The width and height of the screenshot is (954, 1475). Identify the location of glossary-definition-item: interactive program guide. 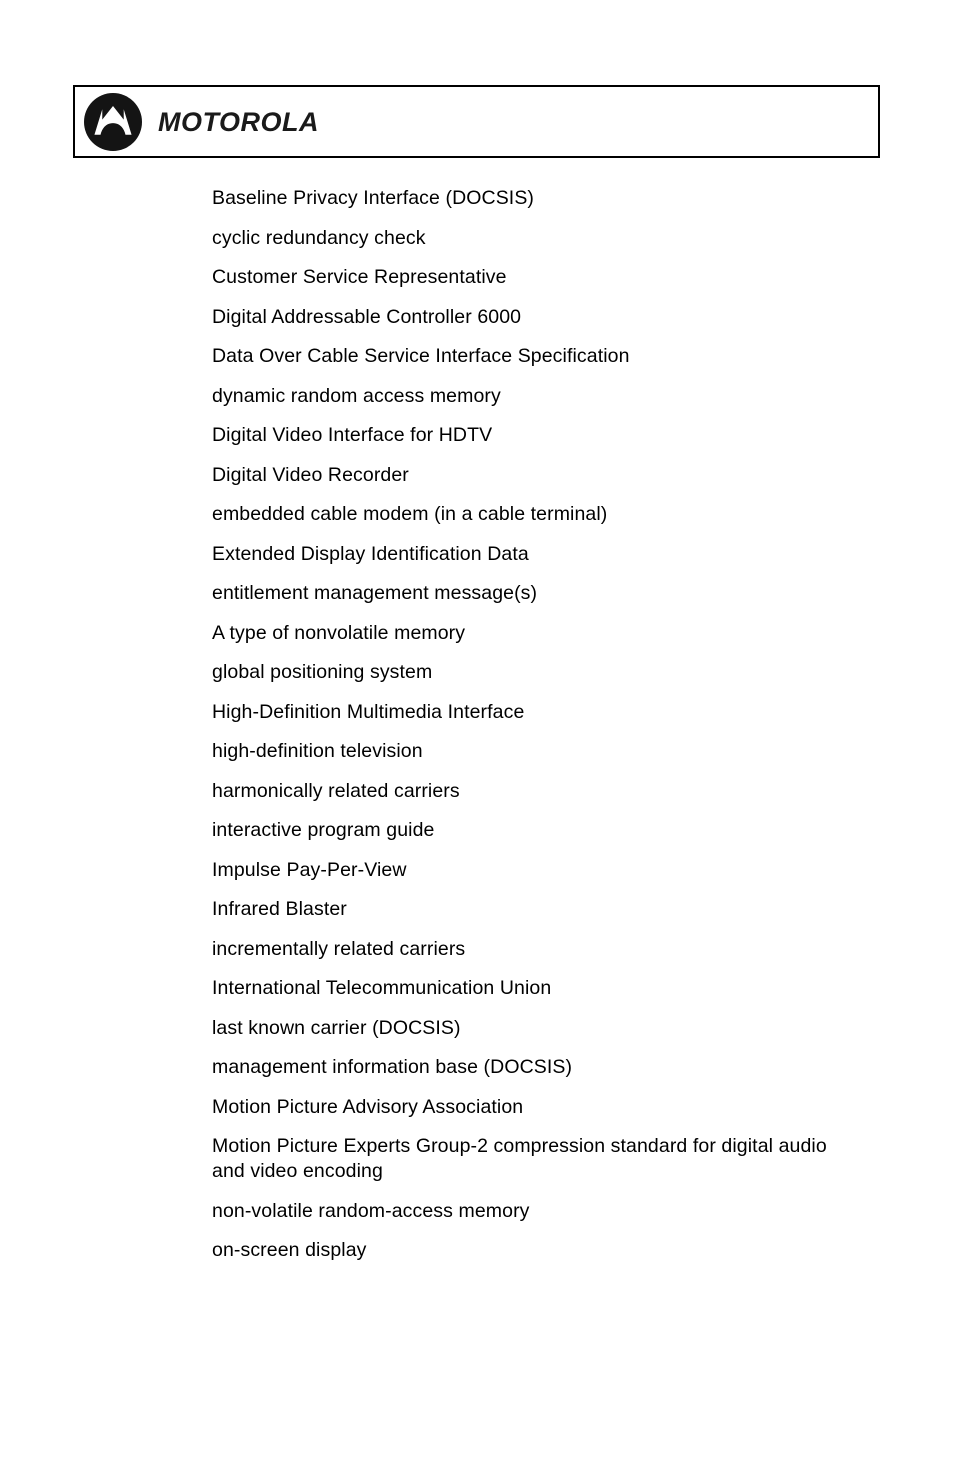
(323, 830).